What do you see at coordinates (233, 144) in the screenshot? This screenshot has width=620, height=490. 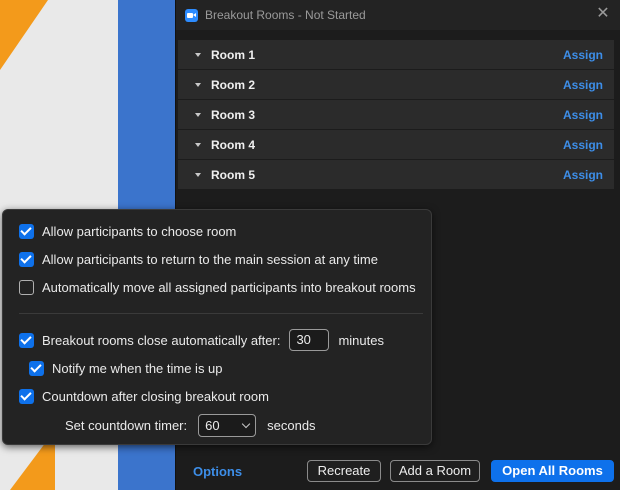 I see `room-name: Room 4` at bounding box center [233, 144].